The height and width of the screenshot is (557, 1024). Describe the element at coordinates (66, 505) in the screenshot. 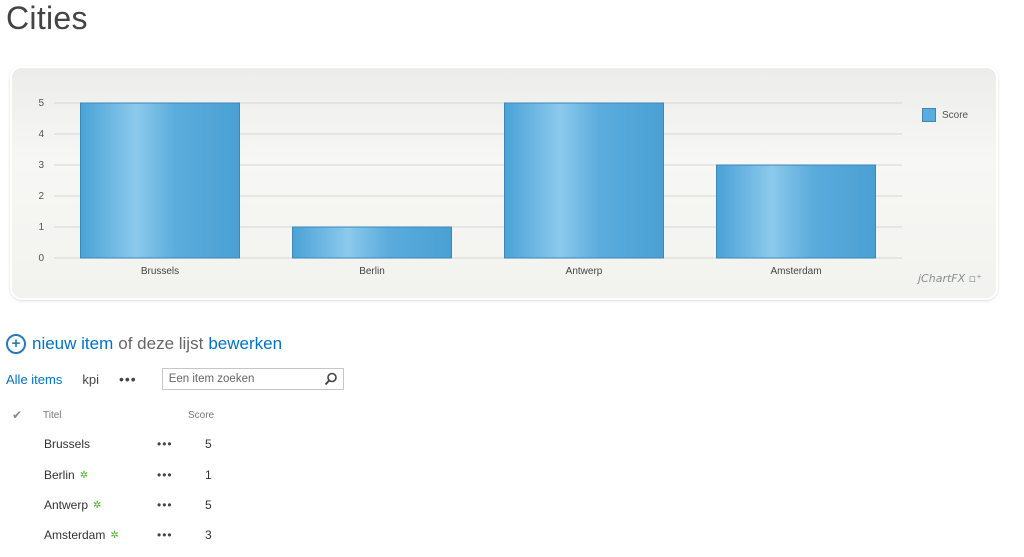

I see `row-title-text: Antwerp` at that location.